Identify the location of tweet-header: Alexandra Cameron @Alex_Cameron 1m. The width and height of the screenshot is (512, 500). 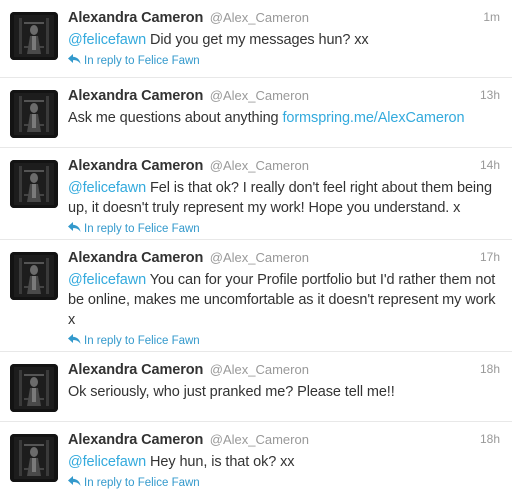
(285, 19).